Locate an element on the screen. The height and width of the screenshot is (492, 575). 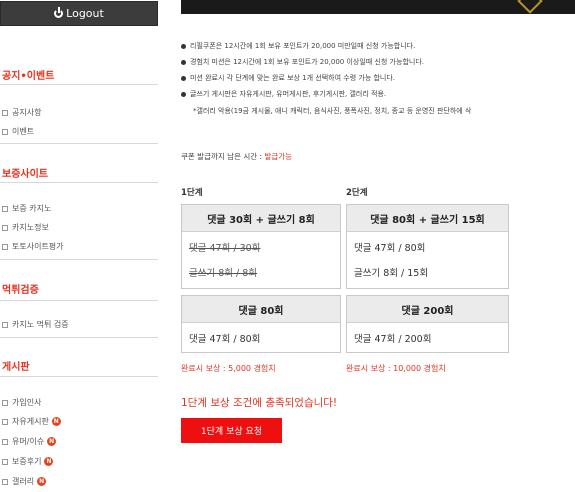
mission-progress-posts: 글쓰기 8회 / 15회 is located at coordinates (391, 273).